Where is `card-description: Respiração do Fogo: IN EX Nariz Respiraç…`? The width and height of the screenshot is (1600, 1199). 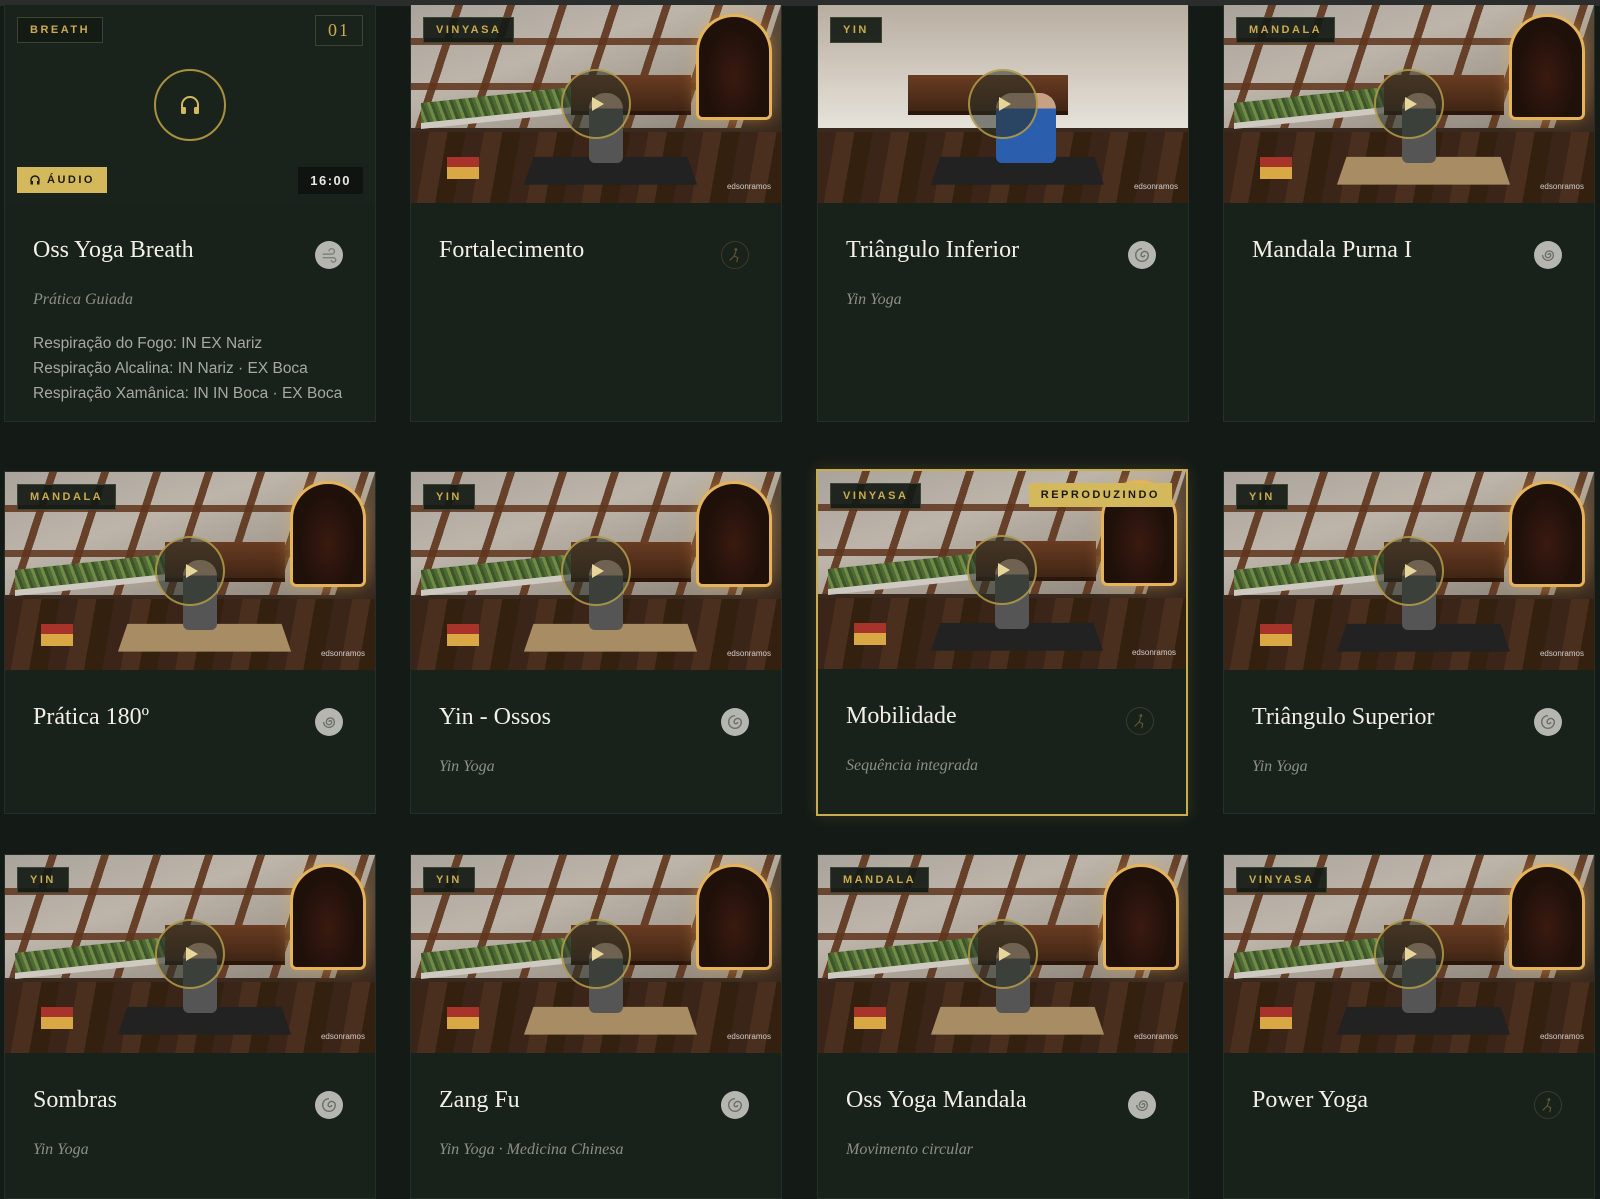
card-description: Respiração do Fogo: IN EX Nariz Respiraç… is located at coordinates (193, 368).